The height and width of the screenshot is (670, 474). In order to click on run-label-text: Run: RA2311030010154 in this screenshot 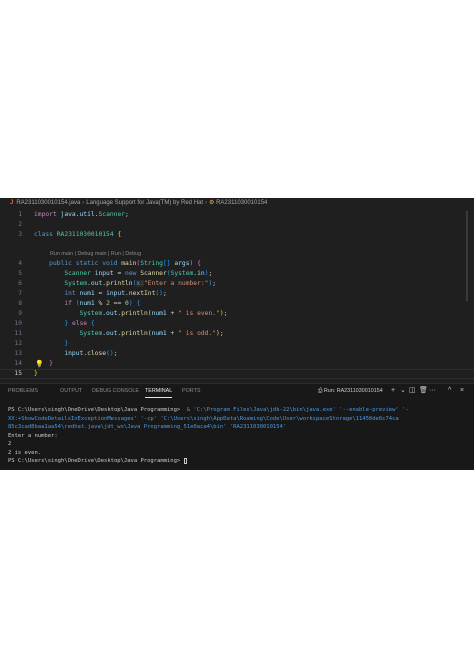, I will do `click(353, 391)`.